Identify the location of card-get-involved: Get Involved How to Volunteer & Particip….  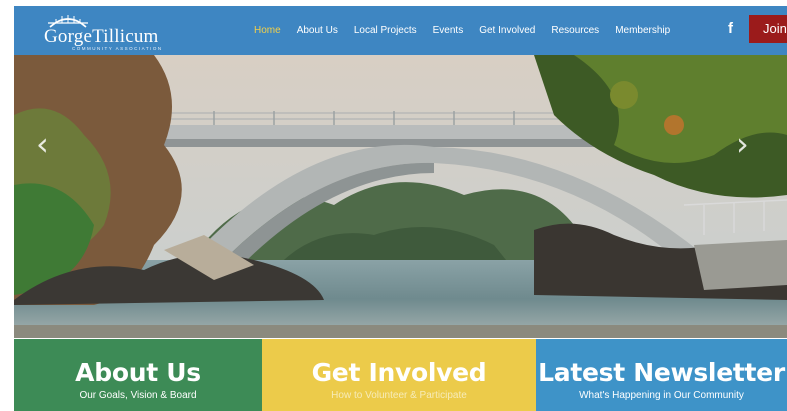
(399, 375).